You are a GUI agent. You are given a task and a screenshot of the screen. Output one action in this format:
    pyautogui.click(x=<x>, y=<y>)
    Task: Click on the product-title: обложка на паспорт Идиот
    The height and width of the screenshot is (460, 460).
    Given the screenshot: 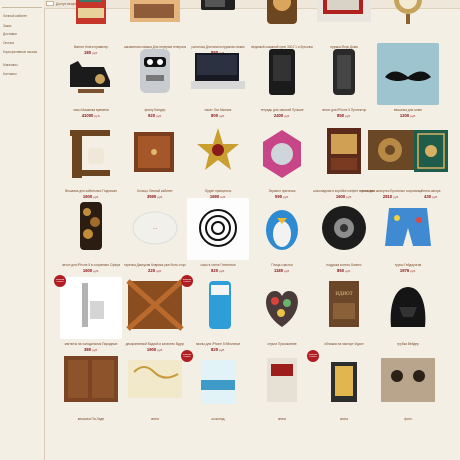 What is the action you would take?
    pyautogui.click(x=344, y=344)
    